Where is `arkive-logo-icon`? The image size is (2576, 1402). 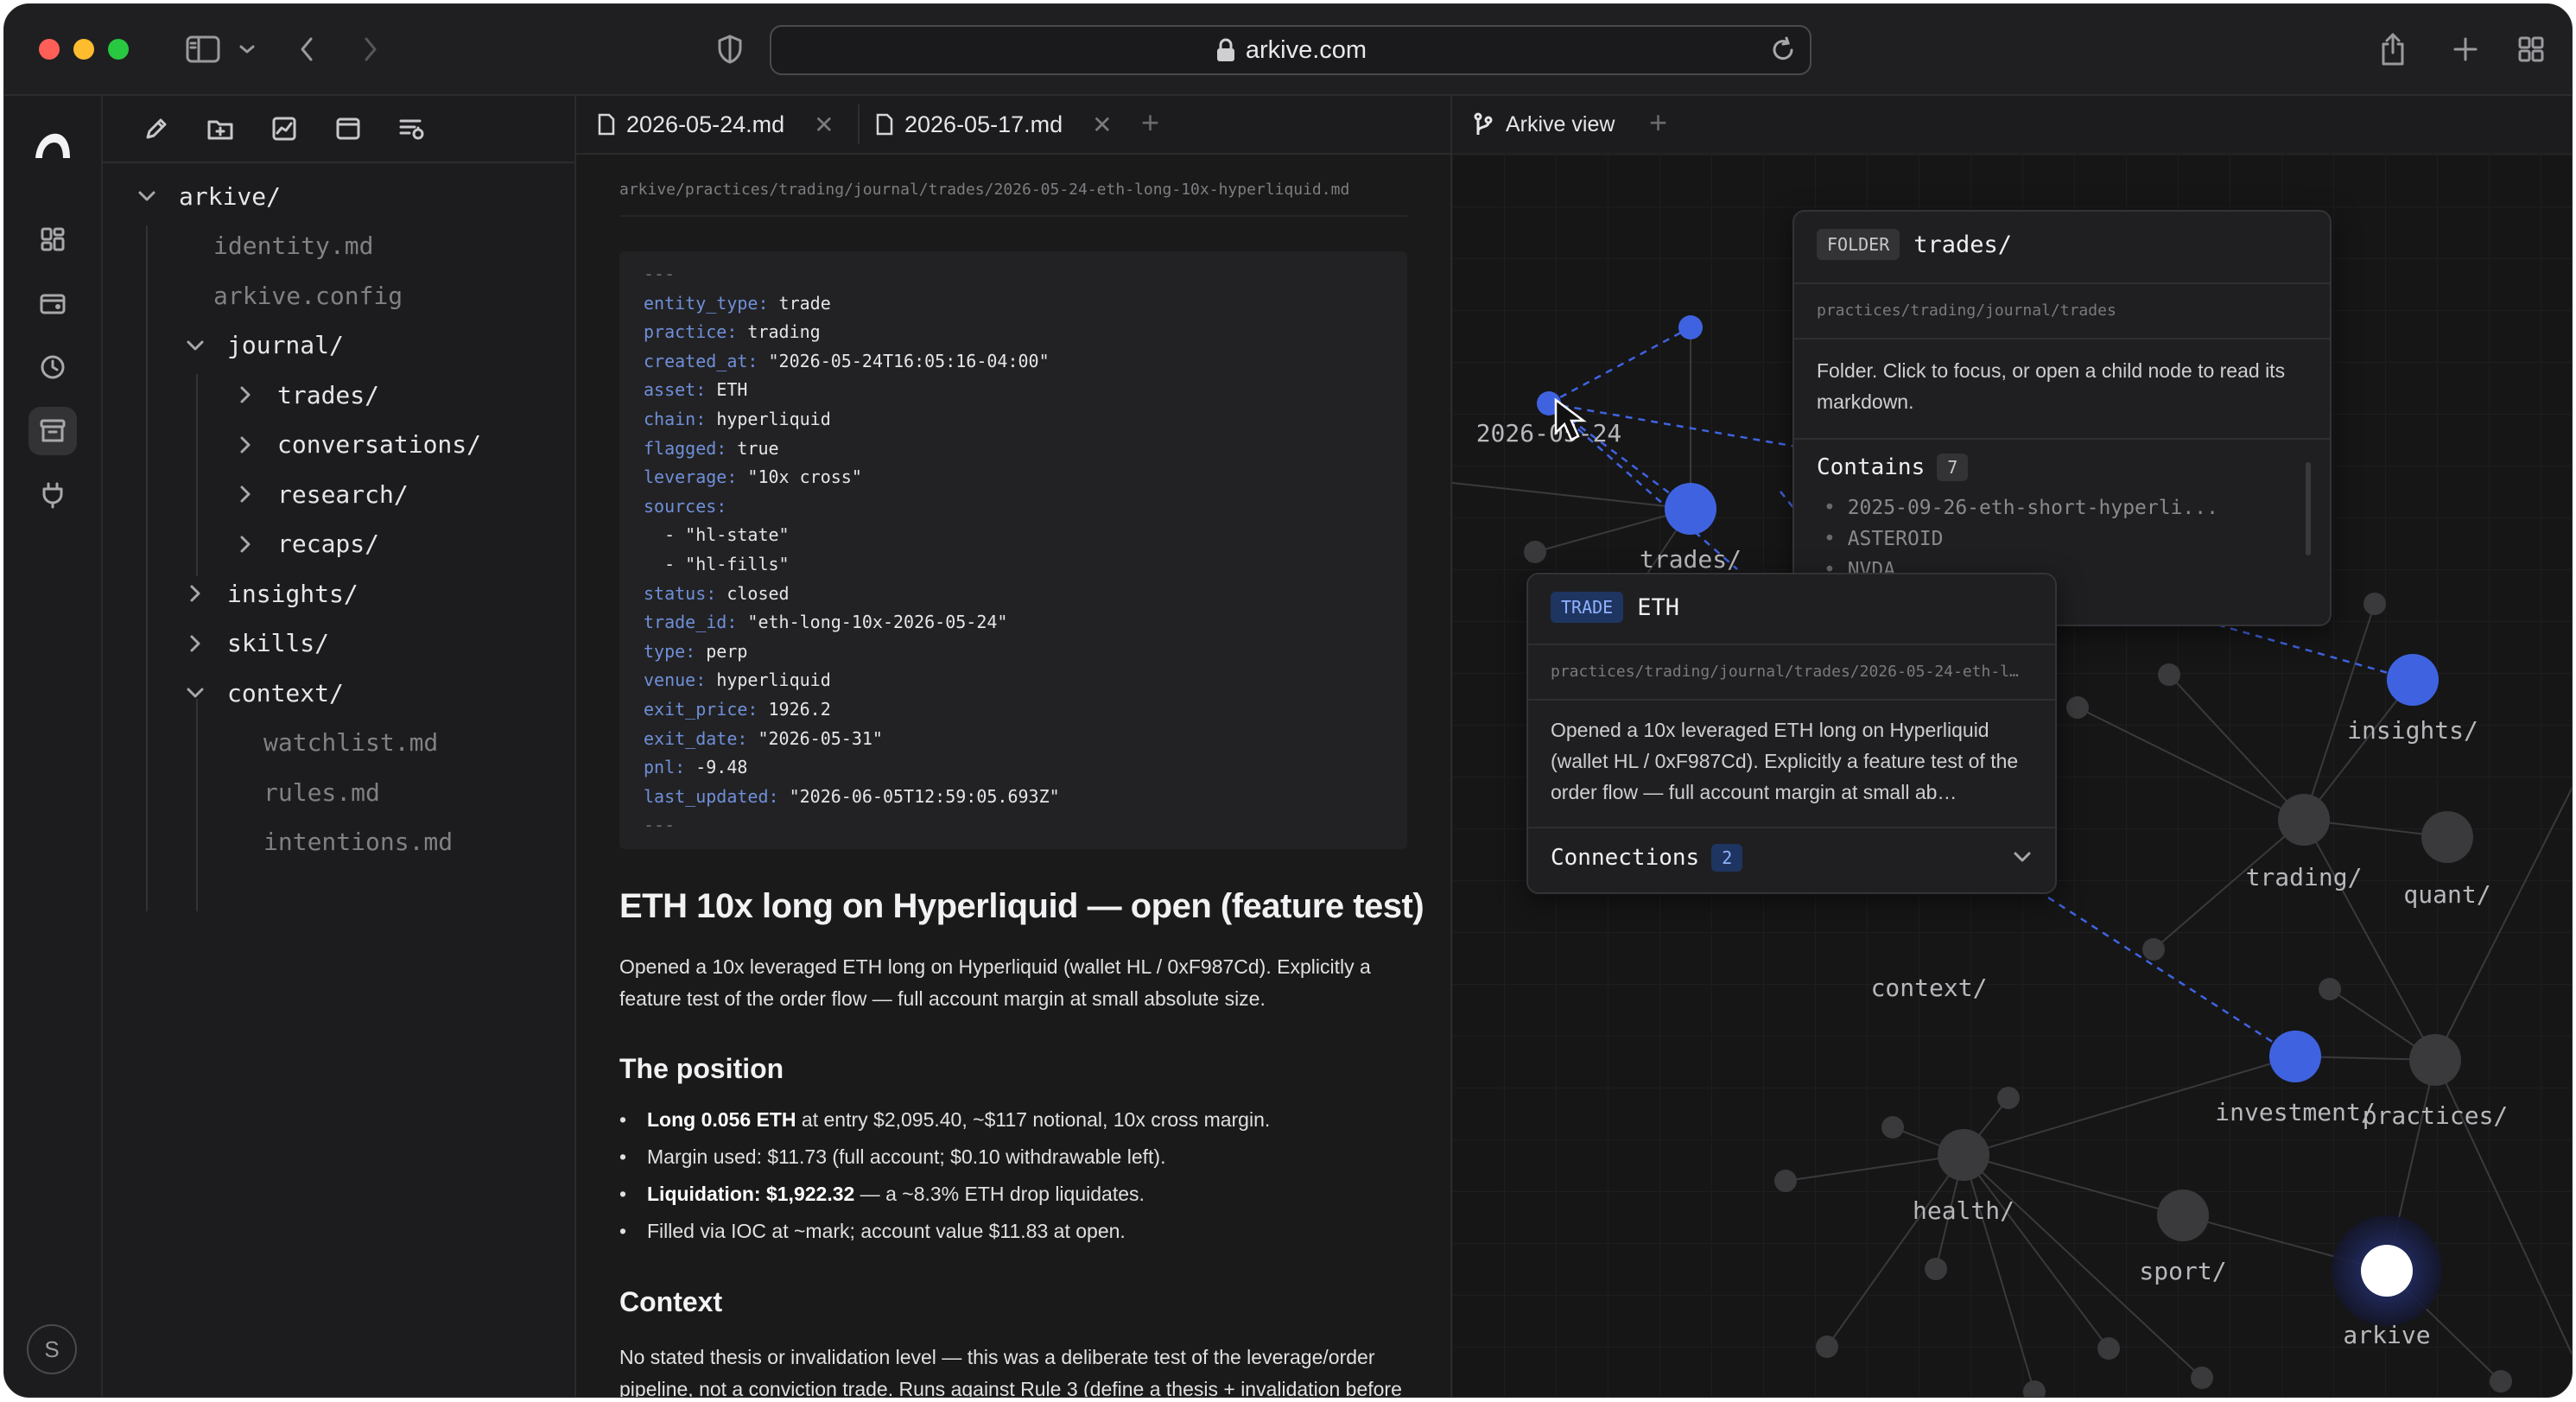 arkive-logo-icon is located at coordinates (53, 146).